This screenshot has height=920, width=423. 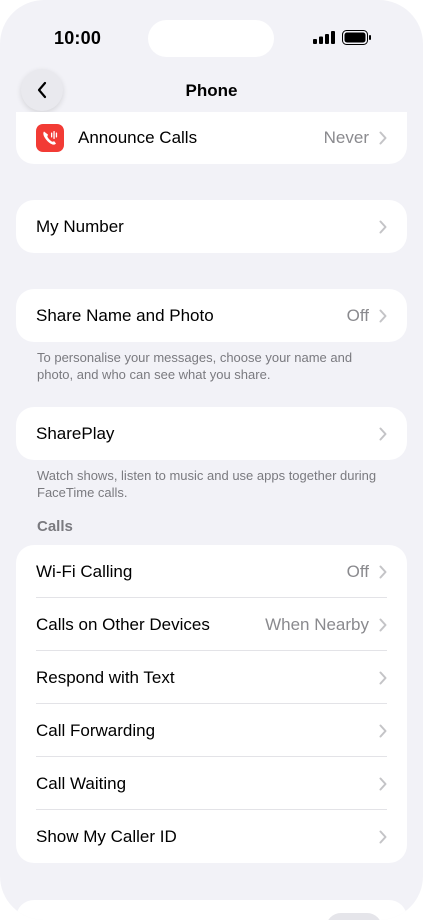 What do you see at coordinates (211, 836) in the screenshot?
I see `show-caller-id-row: Show My Caller ID` at bounding box center [211, 836].